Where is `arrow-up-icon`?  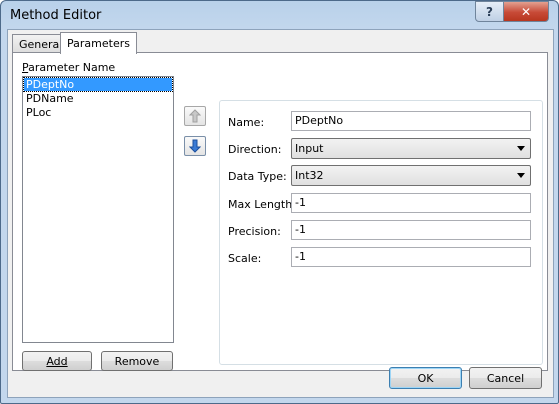
arrow-up-icon is located at coordinates (195, 116).